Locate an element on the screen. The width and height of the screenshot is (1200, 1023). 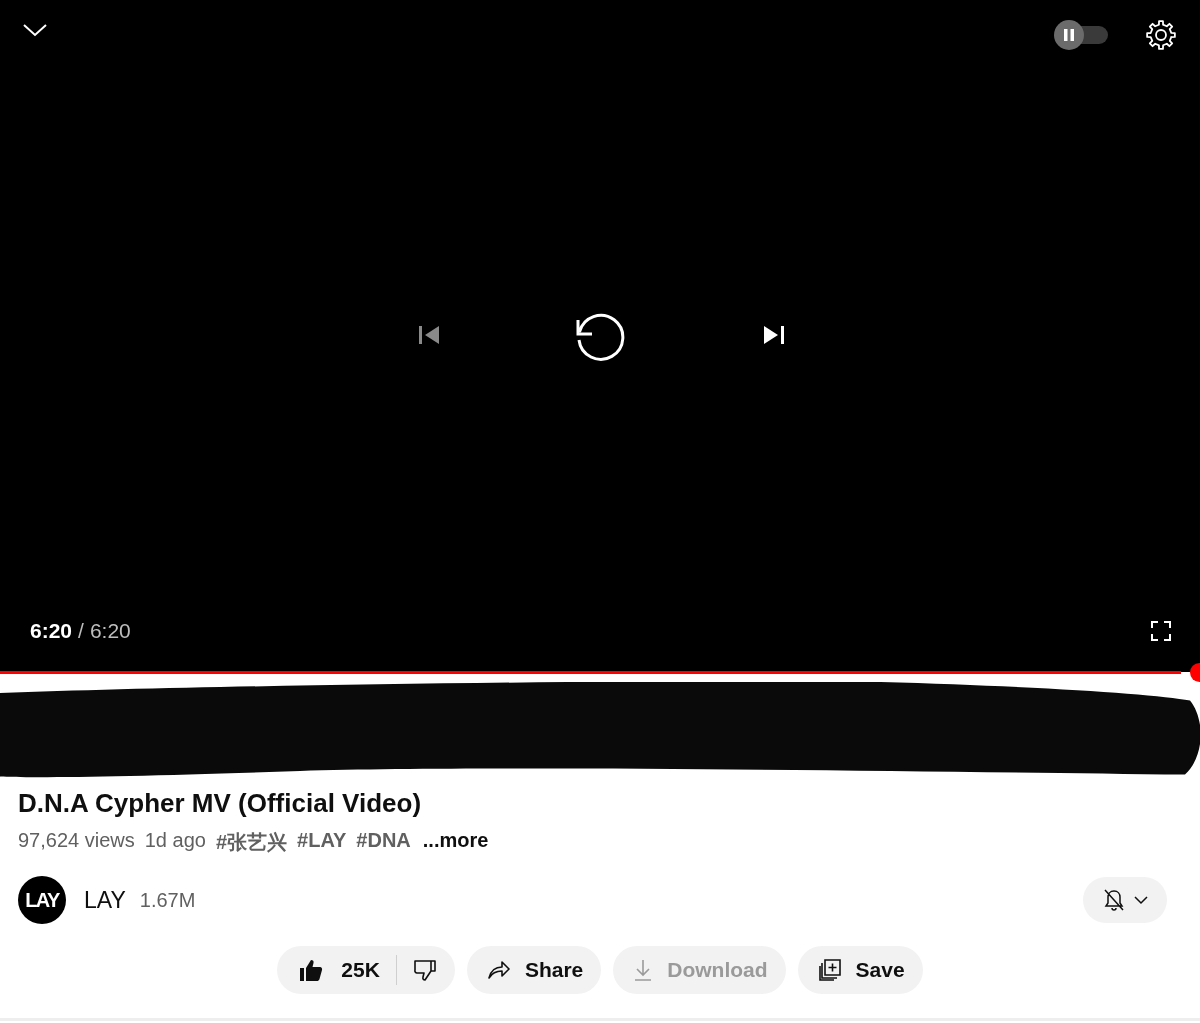
video-title: D.N.A Cypher MV (Official Video) is located at coordinates (220, 803).